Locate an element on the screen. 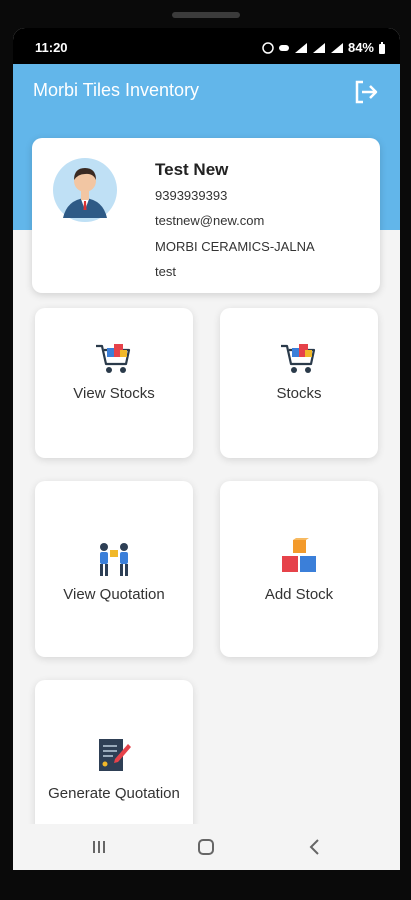  view-quotation-tile: View Quotation is located at coordinates (114, 569).